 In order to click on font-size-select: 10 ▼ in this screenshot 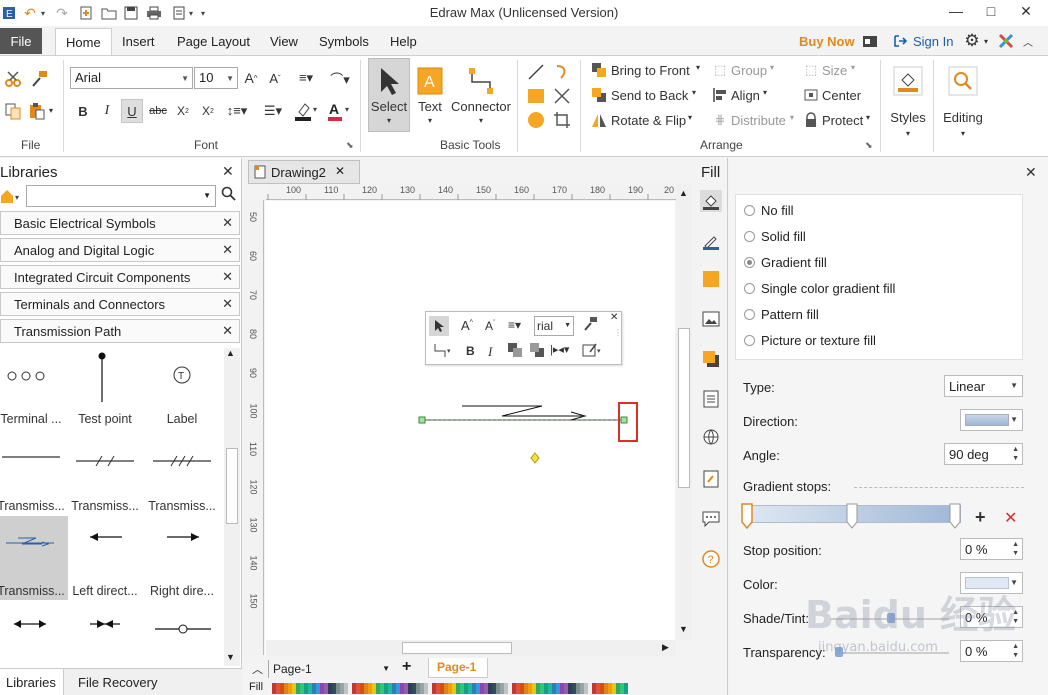, I will do `click(216, 78)`.